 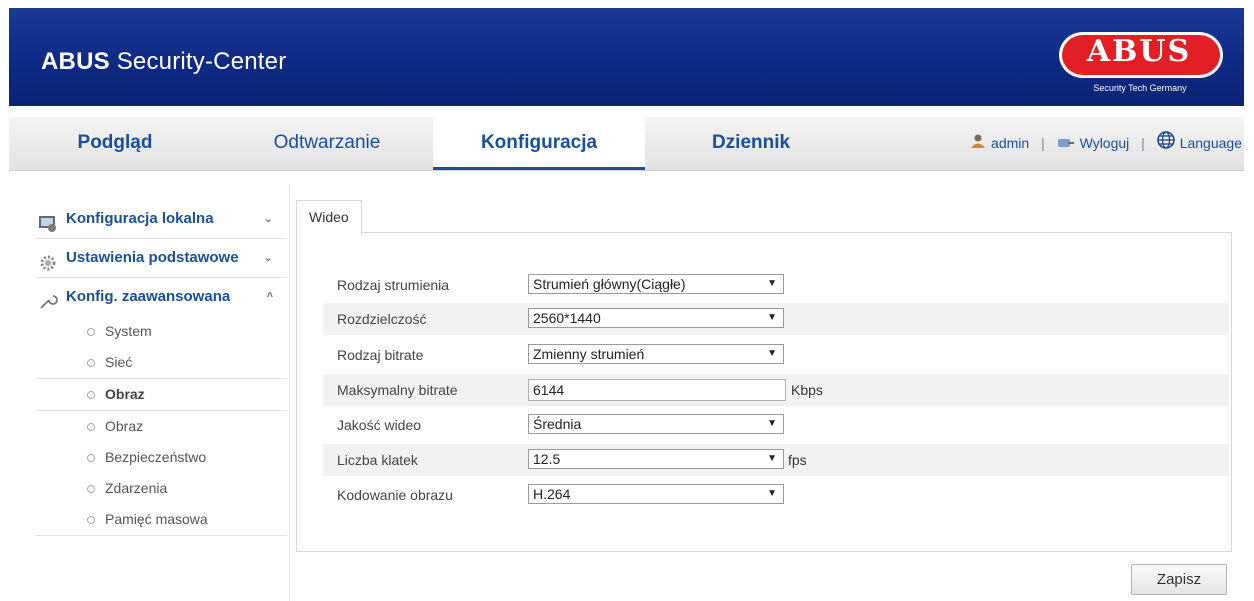 I want to click on row-frame-rate: Liczba klatek 12.5 ▼ fps, so click(x=776, y=460).